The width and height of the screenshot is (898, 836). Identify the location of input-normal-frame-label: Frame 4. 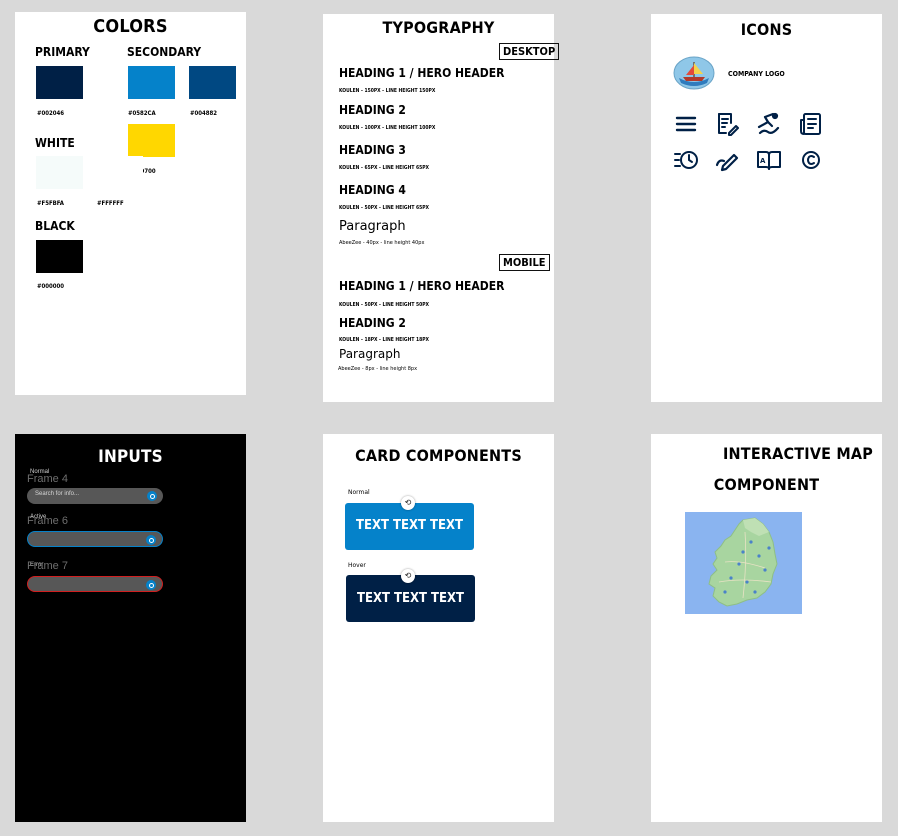
(47, 479).